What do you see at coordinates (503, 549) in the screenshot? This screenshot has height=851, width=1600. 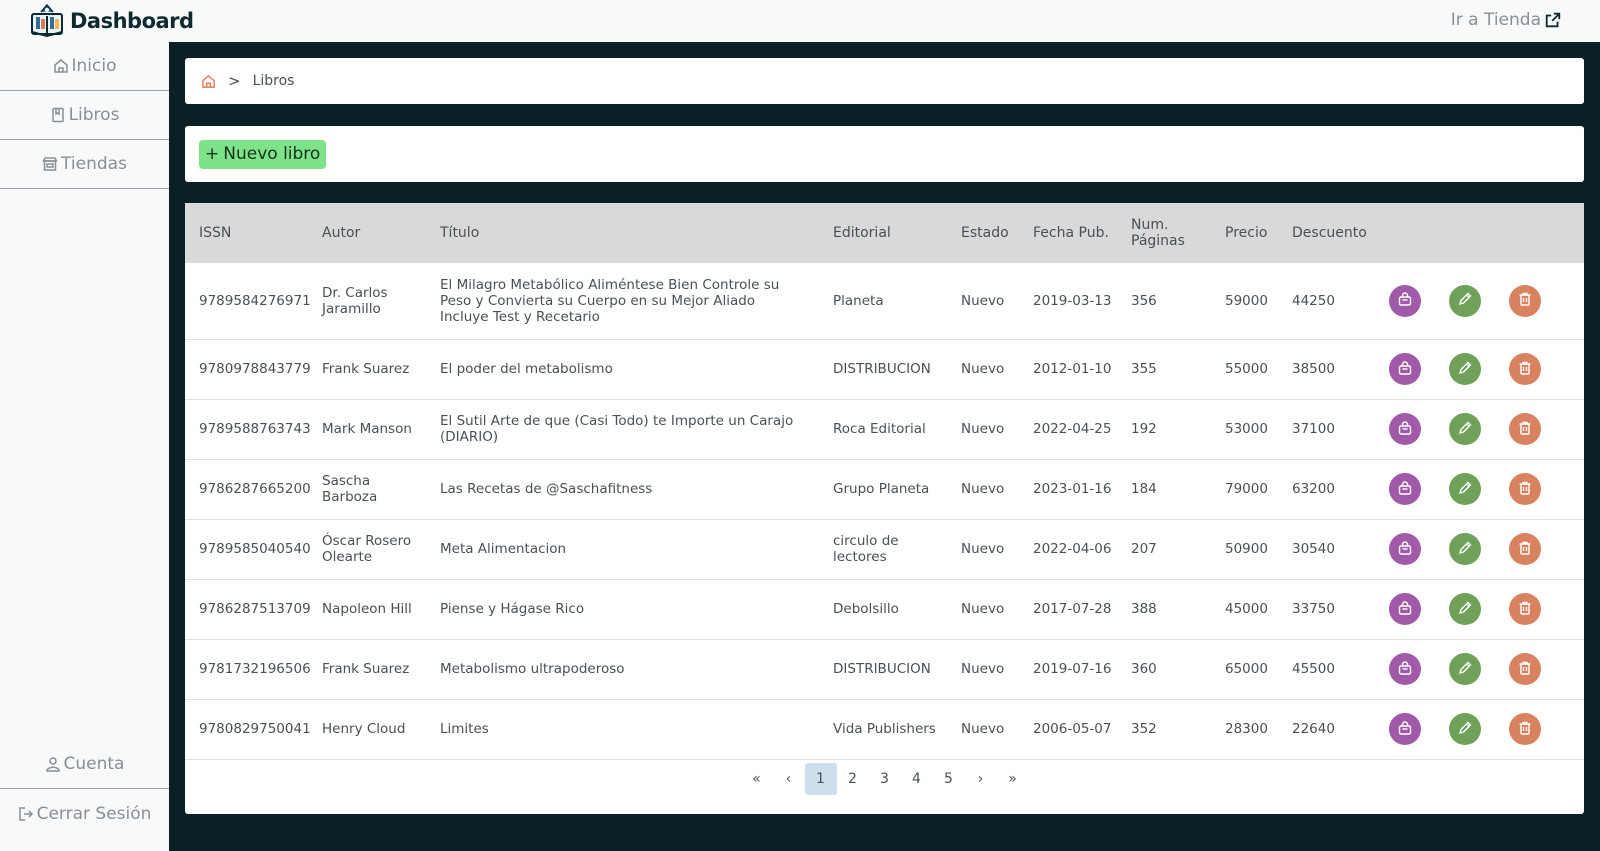 I see `title-cell: Meta Alimentacion` at bounding box center [503, 549].